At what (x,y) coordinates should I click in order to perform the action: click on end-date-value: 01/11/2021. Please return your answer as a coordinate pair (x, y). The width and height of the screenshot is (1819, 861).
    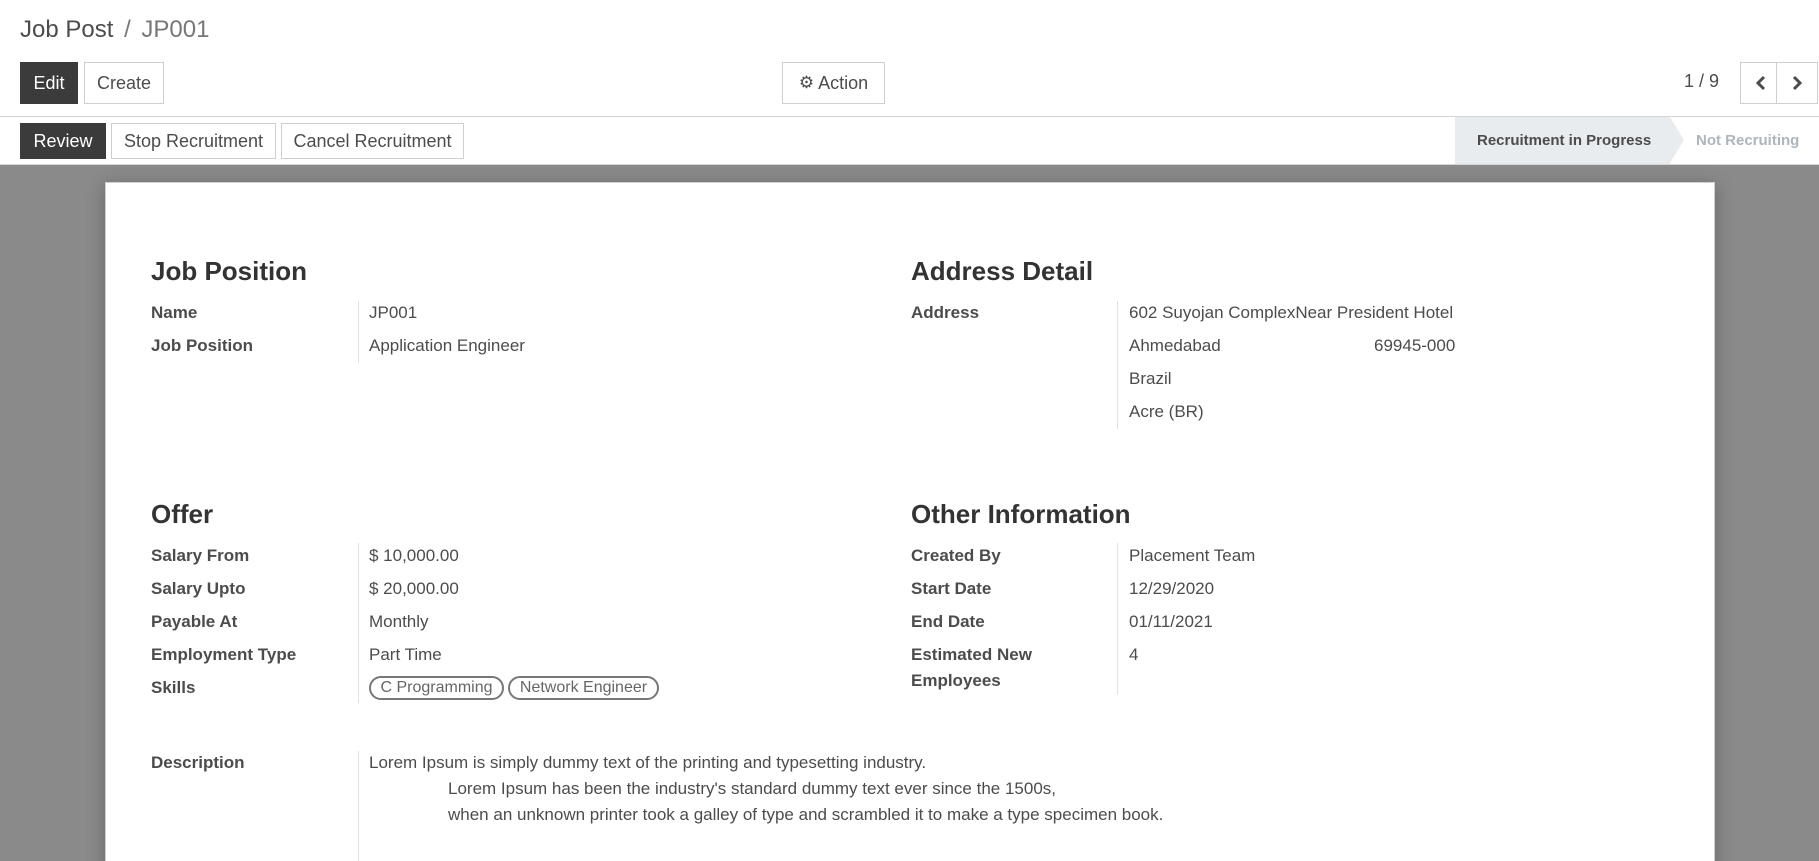
    Looking at the image, I should click on (1171, 621).